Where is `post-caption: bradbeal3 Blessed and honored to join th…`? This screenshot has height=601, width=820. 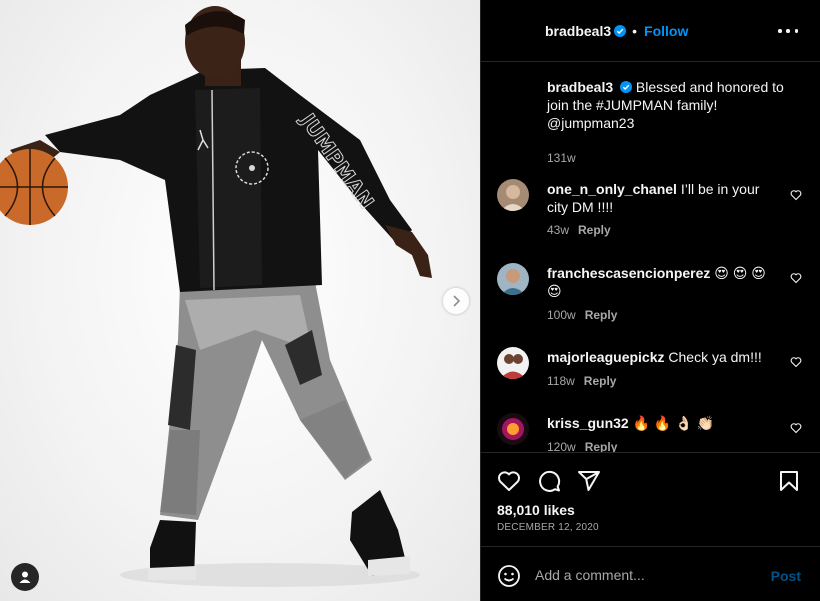
post-caption: bradbeal3 Blessed and honored to join th… is located at coordinates (672, 122).